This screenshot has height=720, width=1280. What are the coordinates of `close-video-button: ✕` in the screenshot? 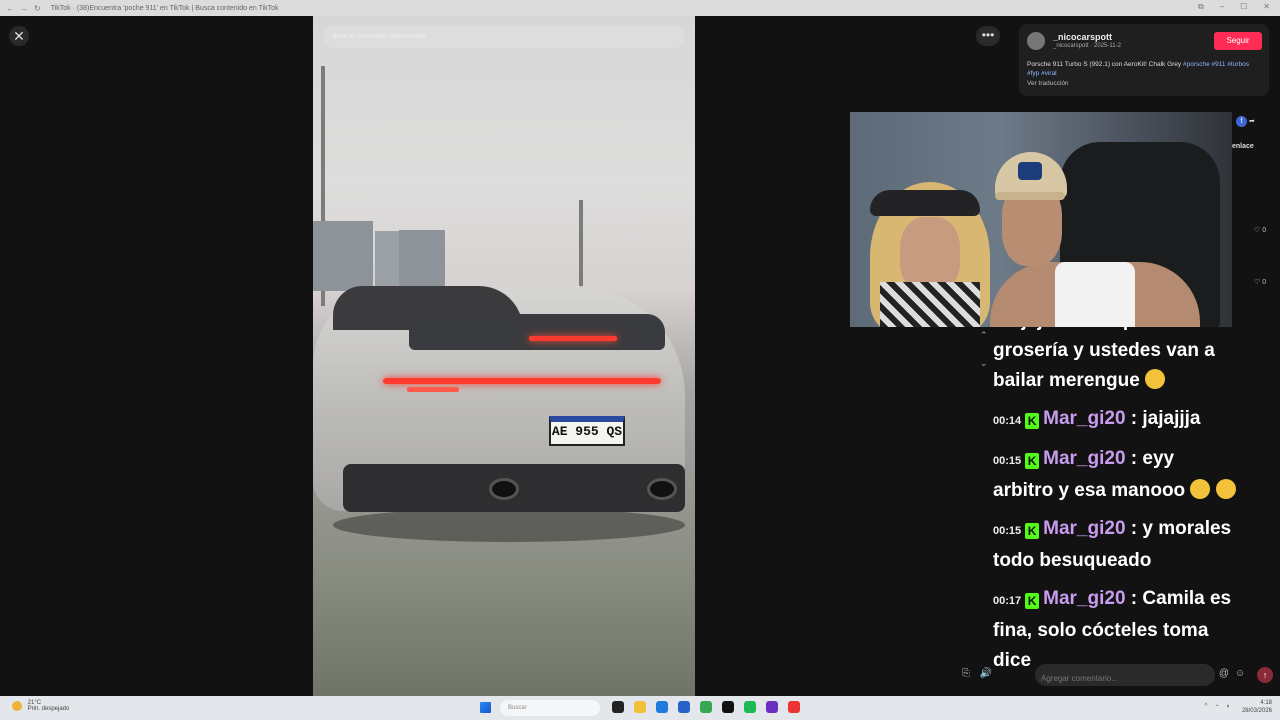 It's located at (19, 36).